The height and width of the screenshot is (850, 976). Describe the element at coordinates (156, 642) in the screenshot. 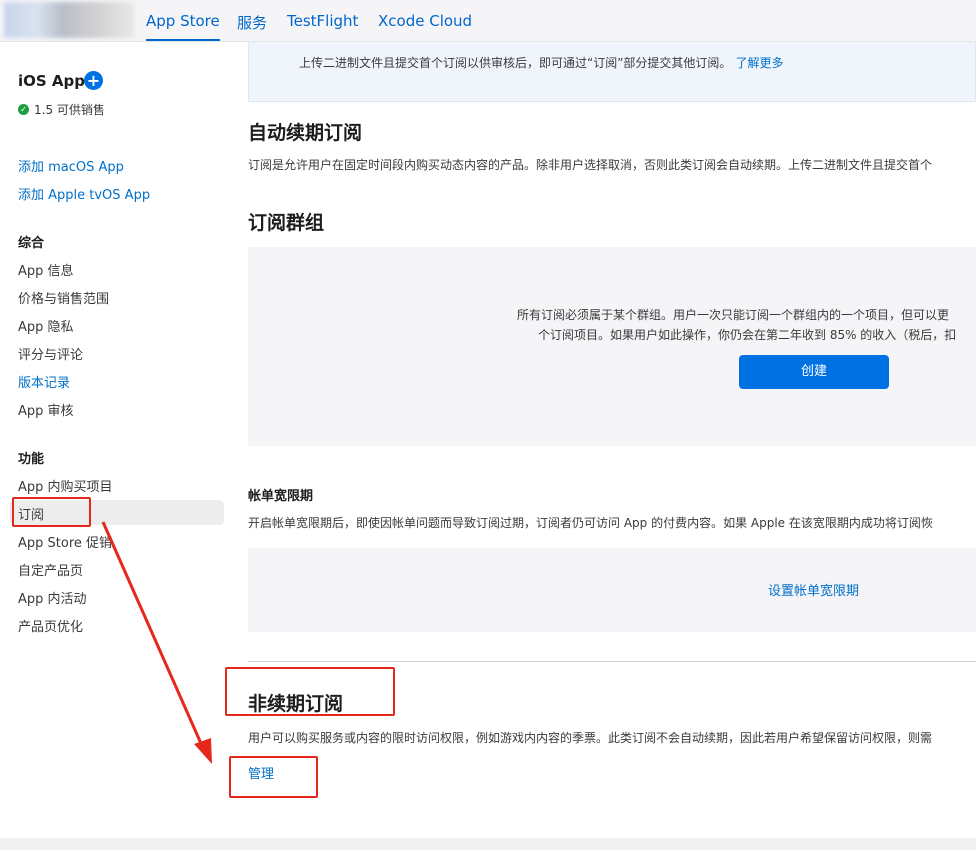

I see `annotation-arrow` at that location.